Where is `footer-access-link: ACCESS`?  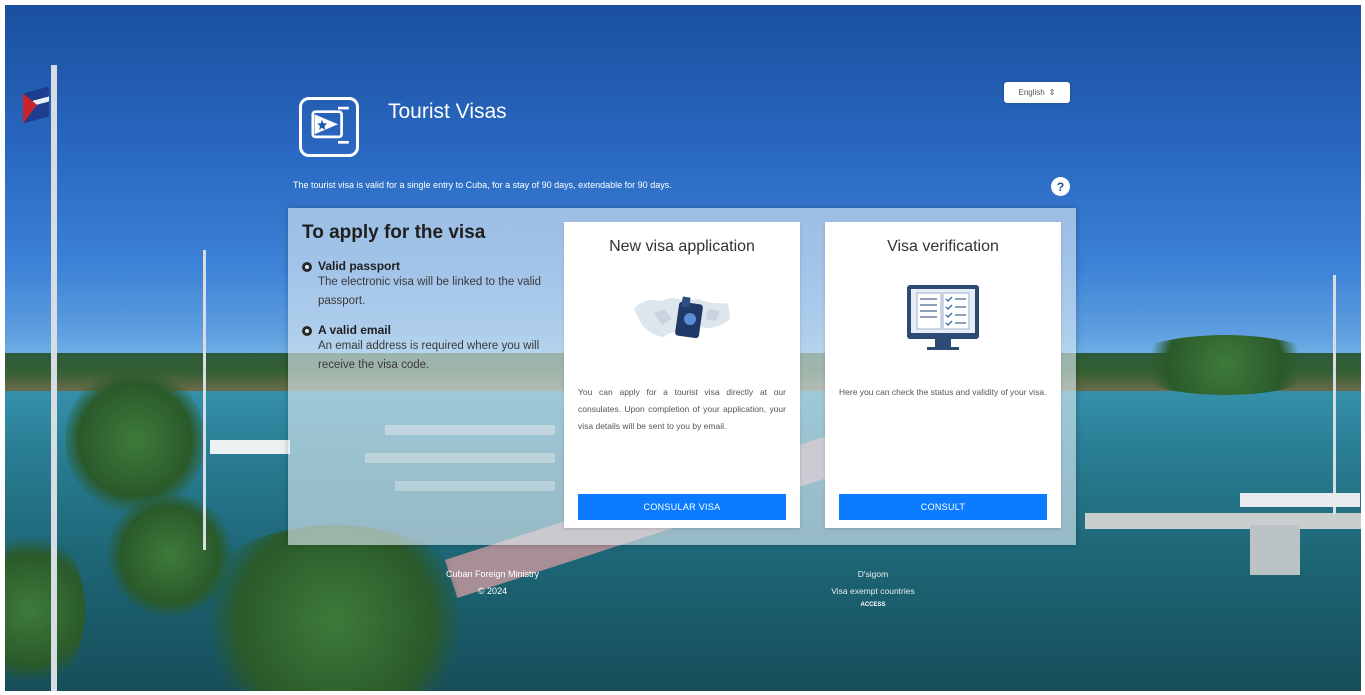
footer-access-link: ACCESS is located at coordinates (873, 605).